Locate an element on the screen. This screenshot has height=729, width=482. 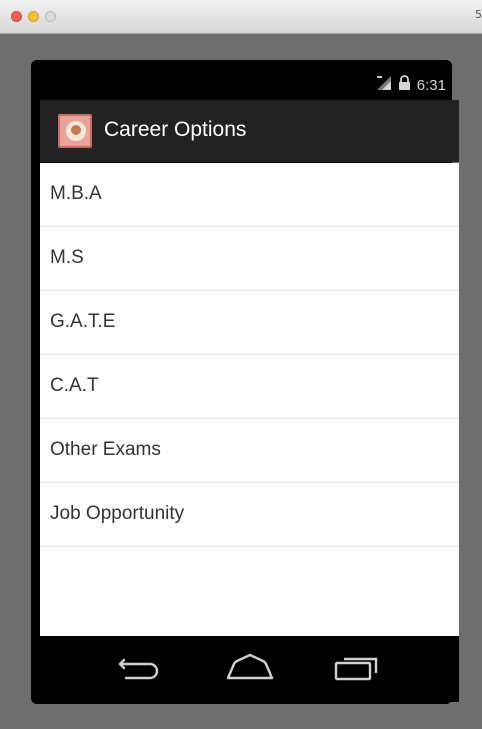
list-item-mba: M.B.A is located at coordinates (249, 195).